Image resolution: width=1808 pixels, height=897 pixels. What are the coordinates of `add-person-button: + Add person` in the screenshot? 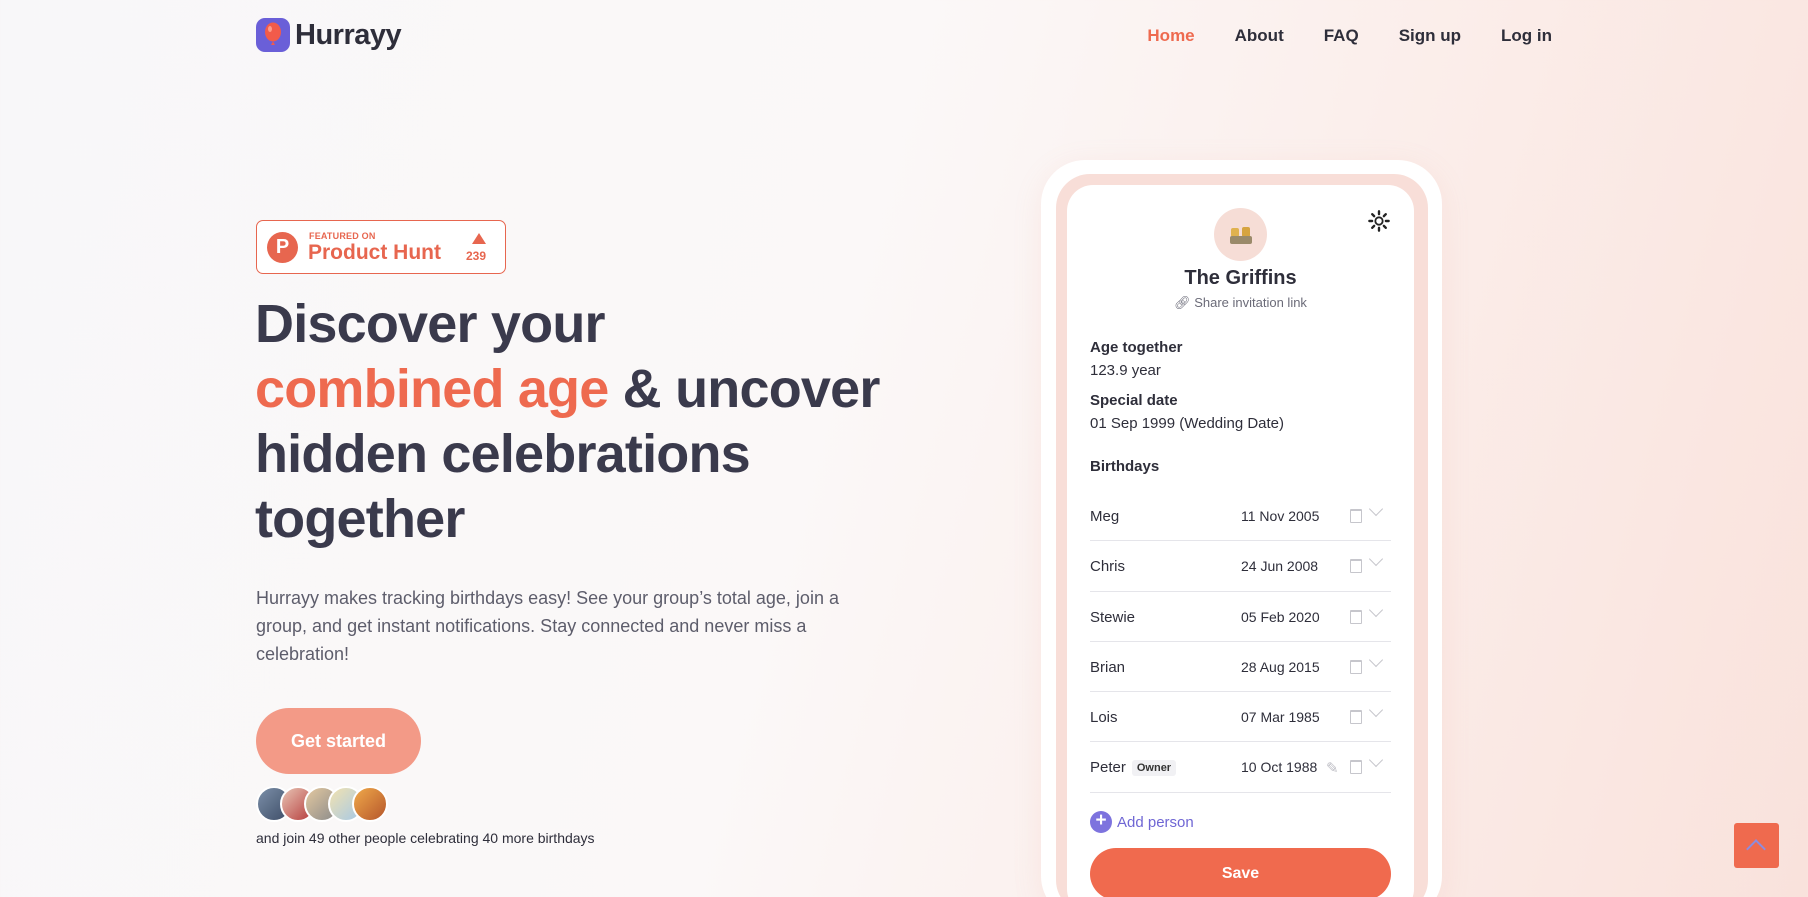 It's located at (1142, 822).